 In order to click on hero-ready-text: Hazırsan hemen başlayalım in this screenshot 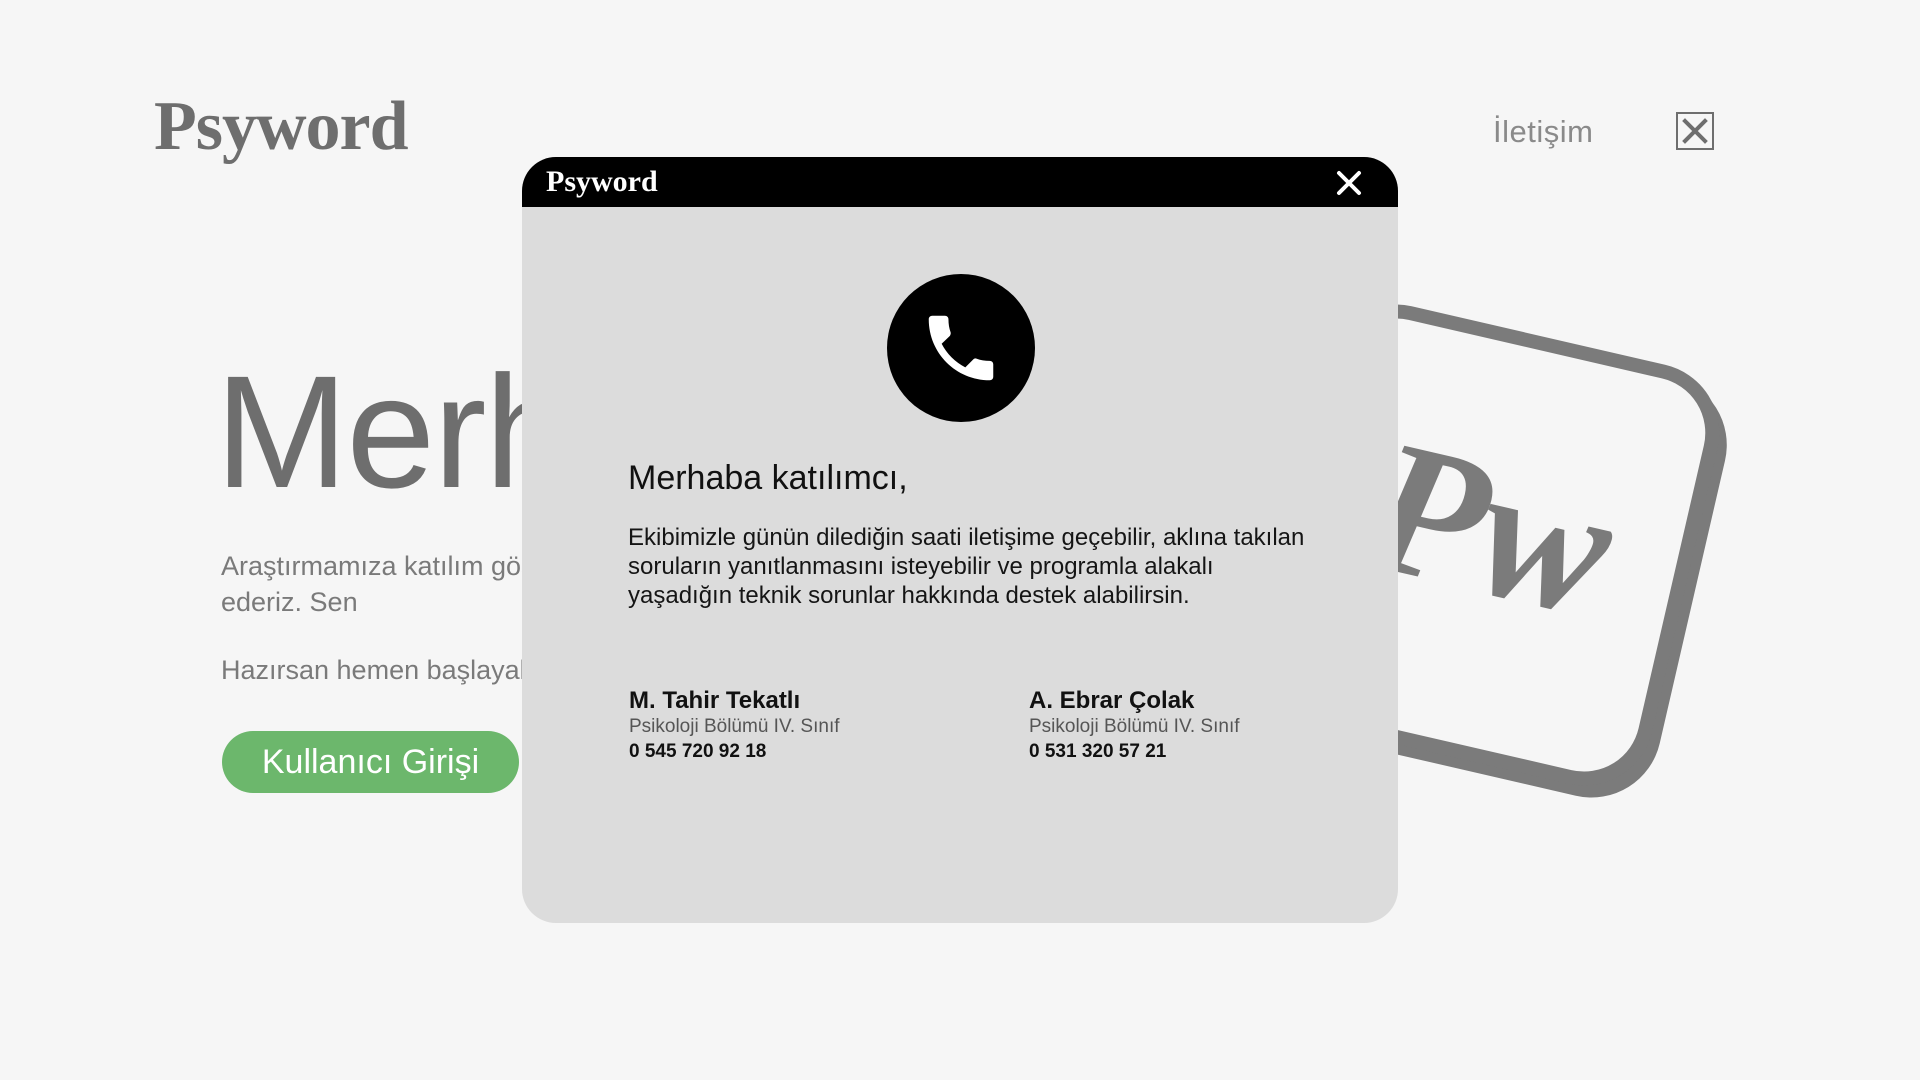, I will do `click(388, 670)`.